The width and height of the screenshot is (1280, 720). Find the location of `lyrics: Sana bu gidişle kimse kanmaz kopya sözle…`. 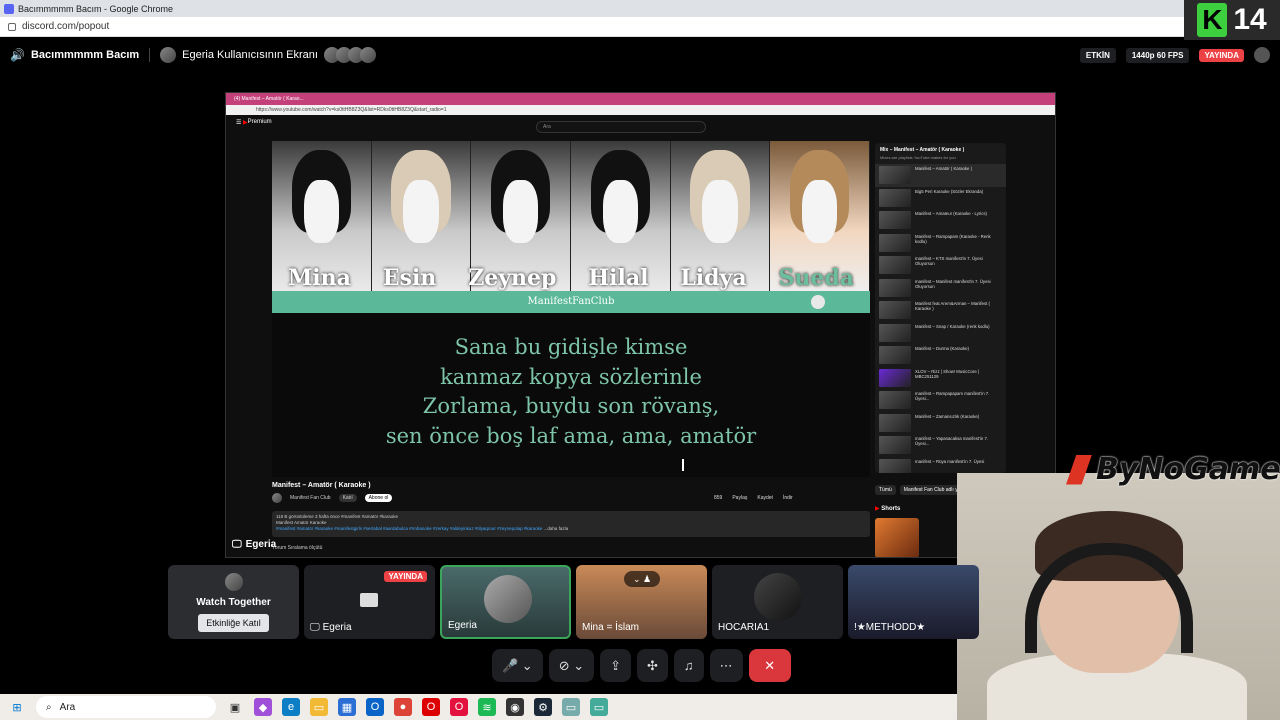

lyrics: Sana bu gidişle kimse kanmaz kopya sözle… is located at coordinates (571, 392).